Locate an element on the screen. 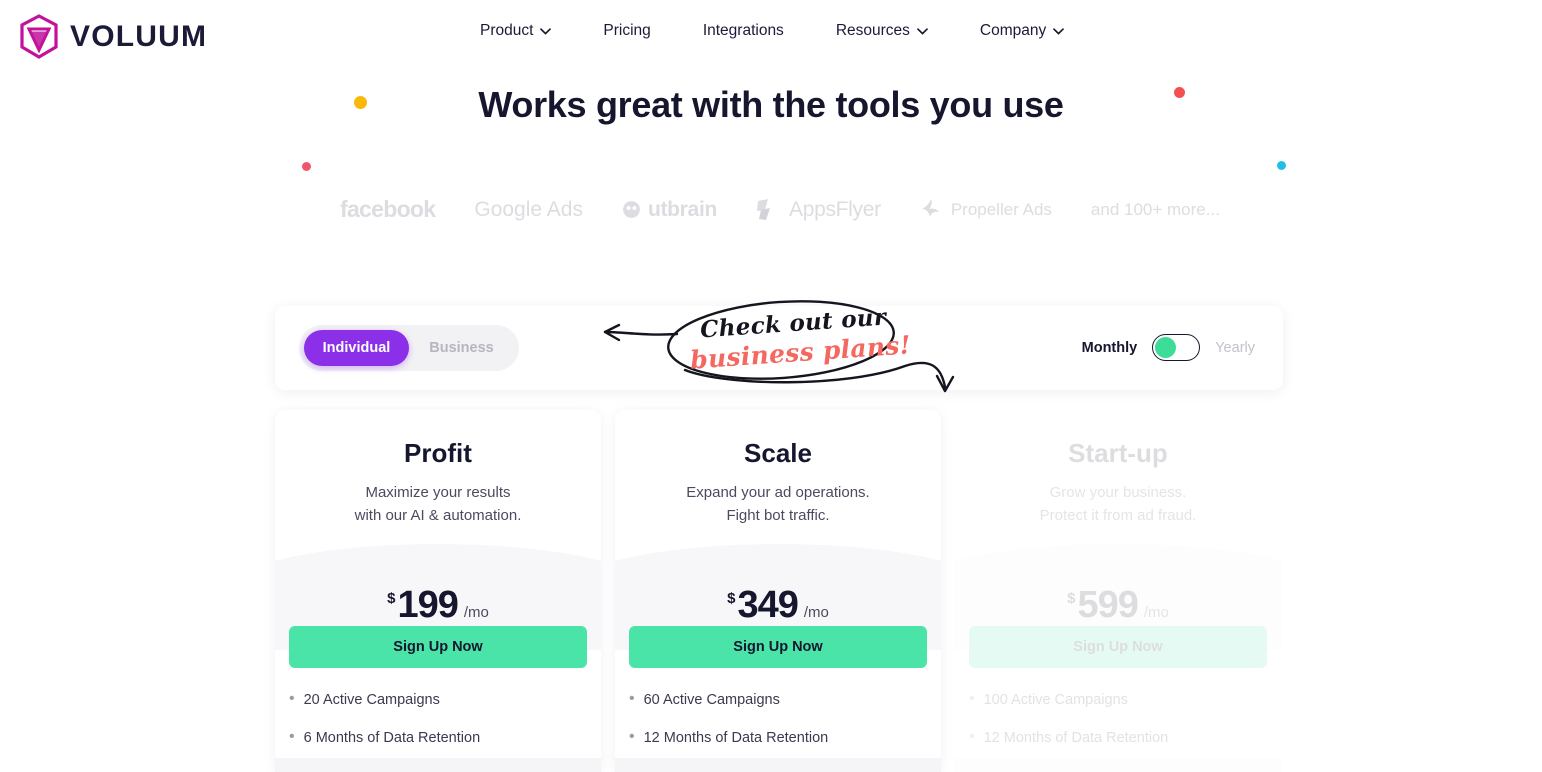 The width and height of the screenshot is (1542, 772). plan-price: $ 599 /mo is located at coordinates (1118, 605).